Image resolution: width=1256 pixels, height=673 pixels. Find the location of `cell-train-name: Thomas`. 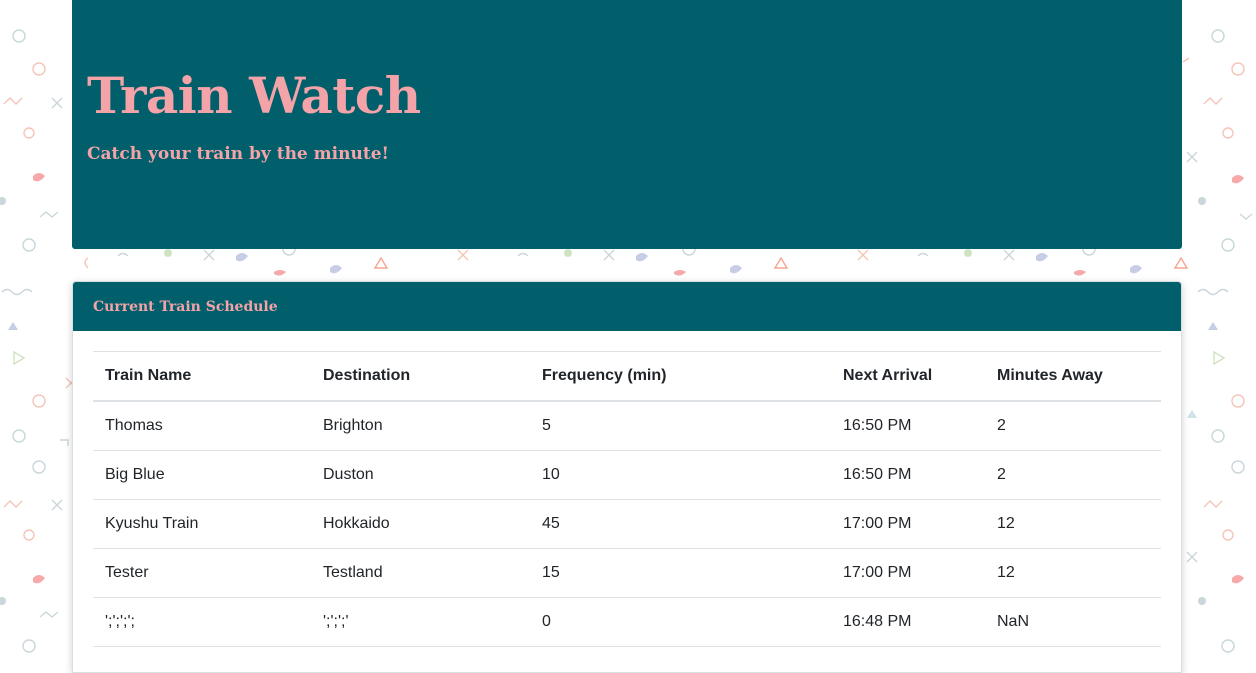

cell-train-name: Thomas is located at coordinates (202, 426).